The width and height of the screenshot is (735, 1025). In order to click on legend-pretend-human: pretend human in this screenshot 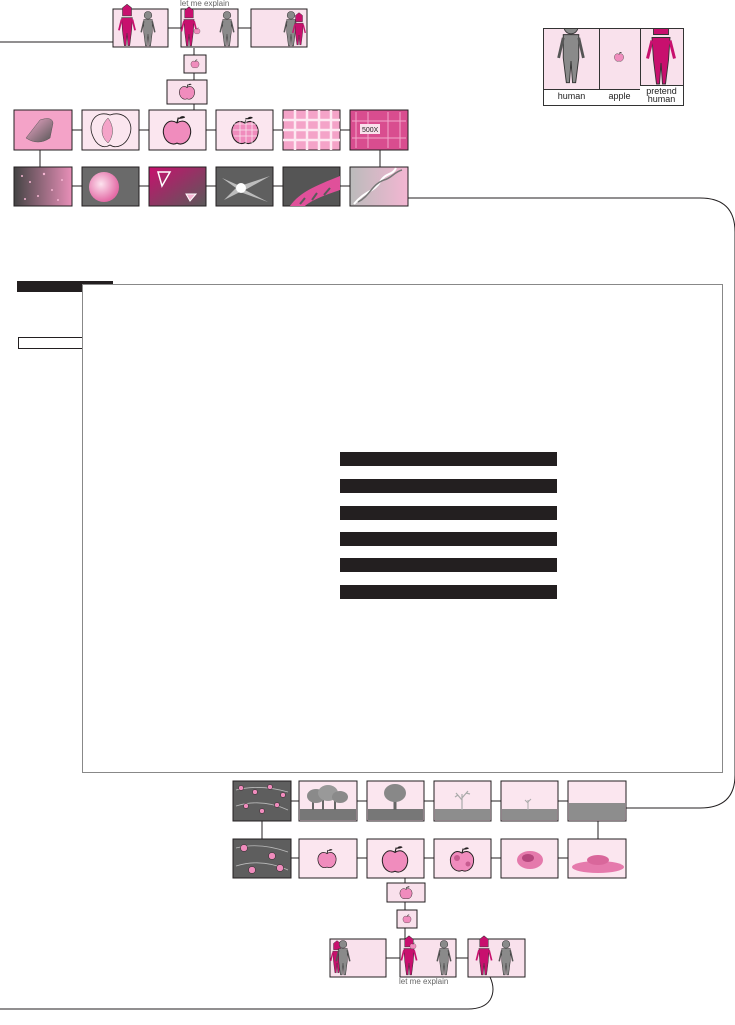, I will do `click(661, 59)`.